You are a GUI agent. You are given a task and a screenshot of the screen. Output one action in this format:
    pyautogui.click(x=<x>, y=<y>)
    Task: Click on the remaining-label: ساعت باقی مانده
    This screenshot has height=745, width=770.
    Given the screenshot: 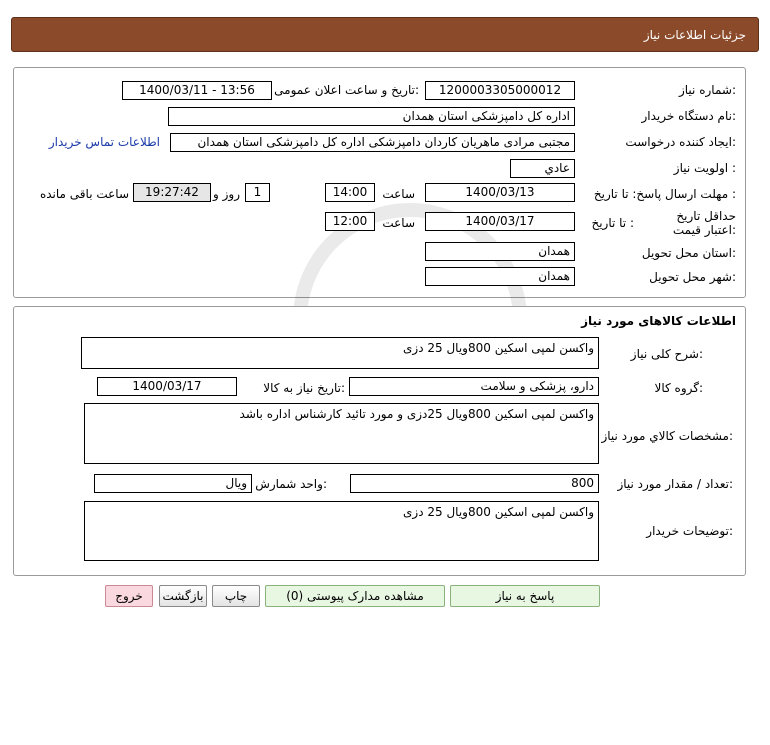 What is the action you would take?
    pyautogui.click(x=84, y=194)
    